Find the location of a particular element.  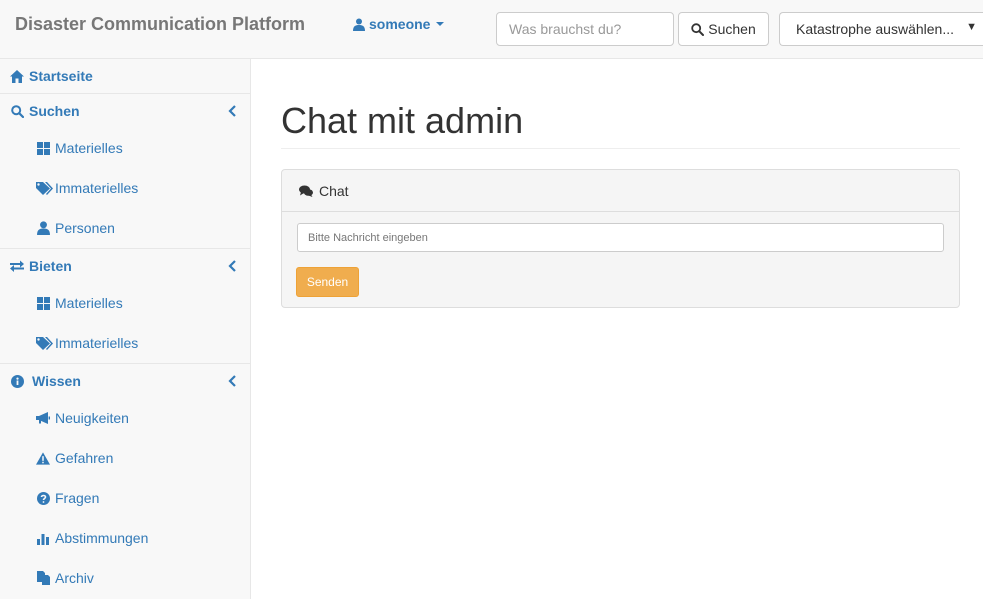

search-input is located at coordinates (585, 29).